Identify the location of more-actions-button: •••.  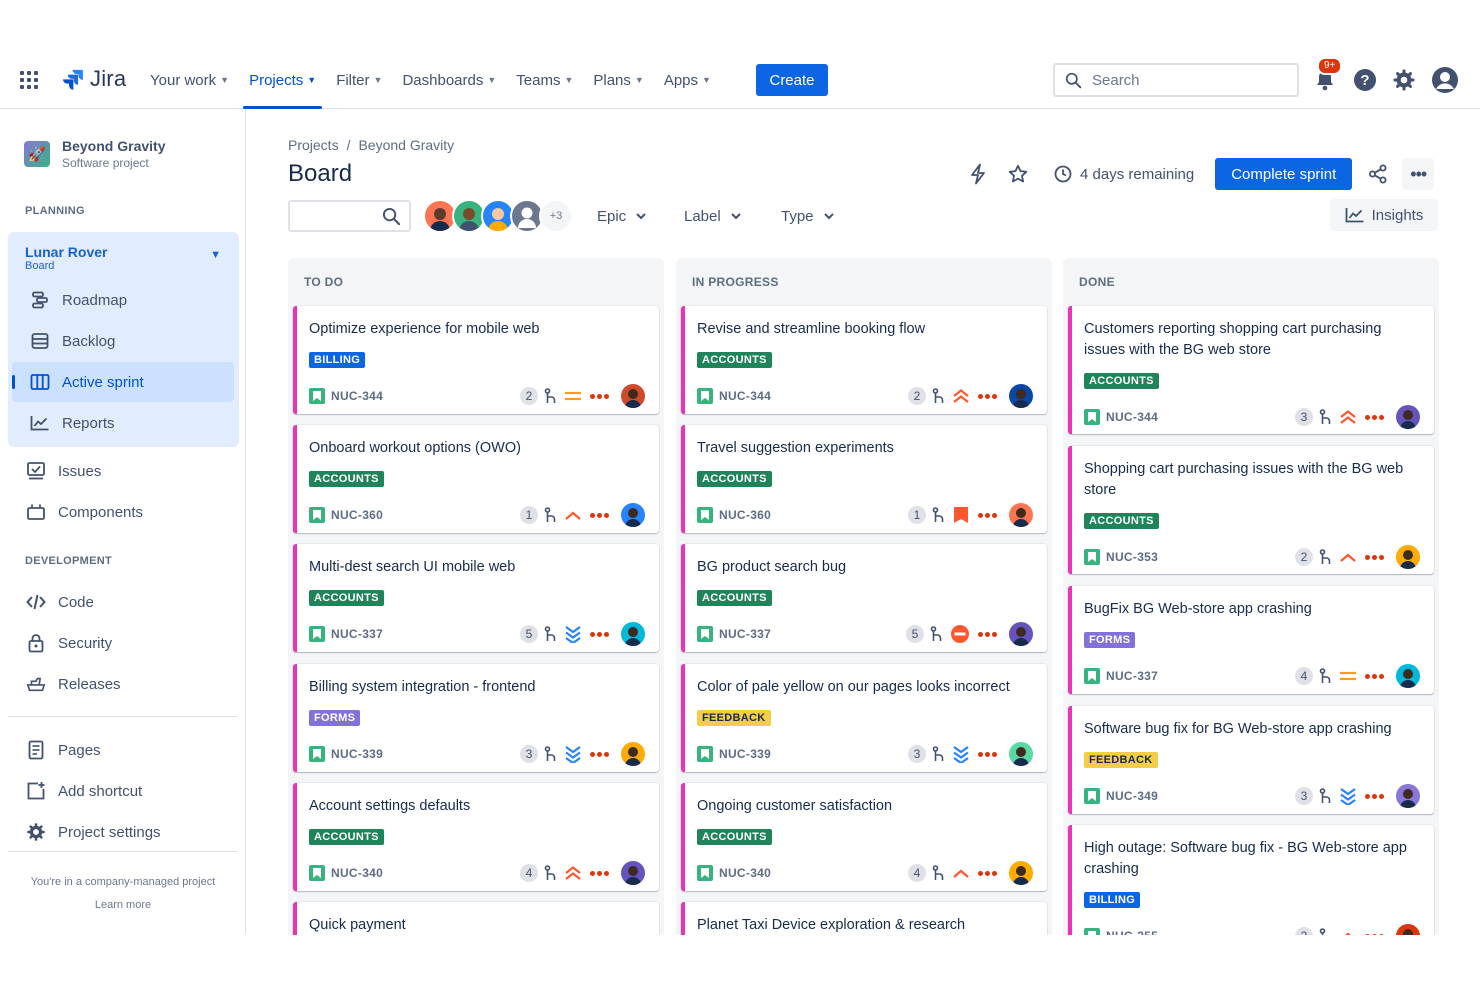
(1418, 174).